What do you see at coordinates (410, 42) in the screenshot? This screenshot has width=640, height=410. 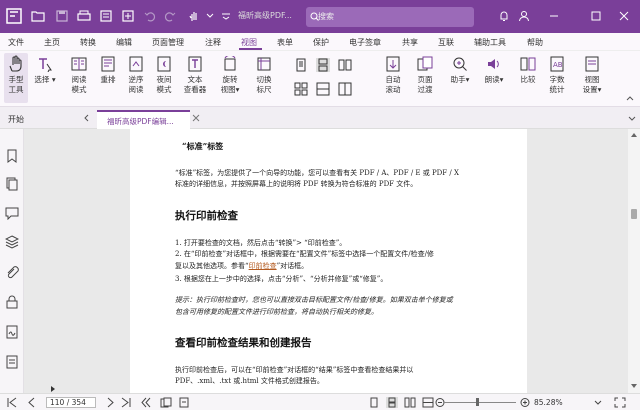 I see `menu-share: 共享` at bounding box center [410, 42].